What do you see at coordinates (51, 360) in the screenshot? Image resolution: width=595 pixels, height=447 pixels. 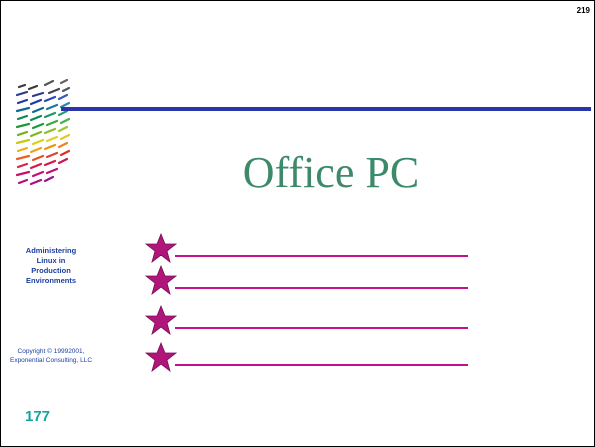 I see `copyright-line: Exponential Consulting, LLC` at bounding box center [51, 360].